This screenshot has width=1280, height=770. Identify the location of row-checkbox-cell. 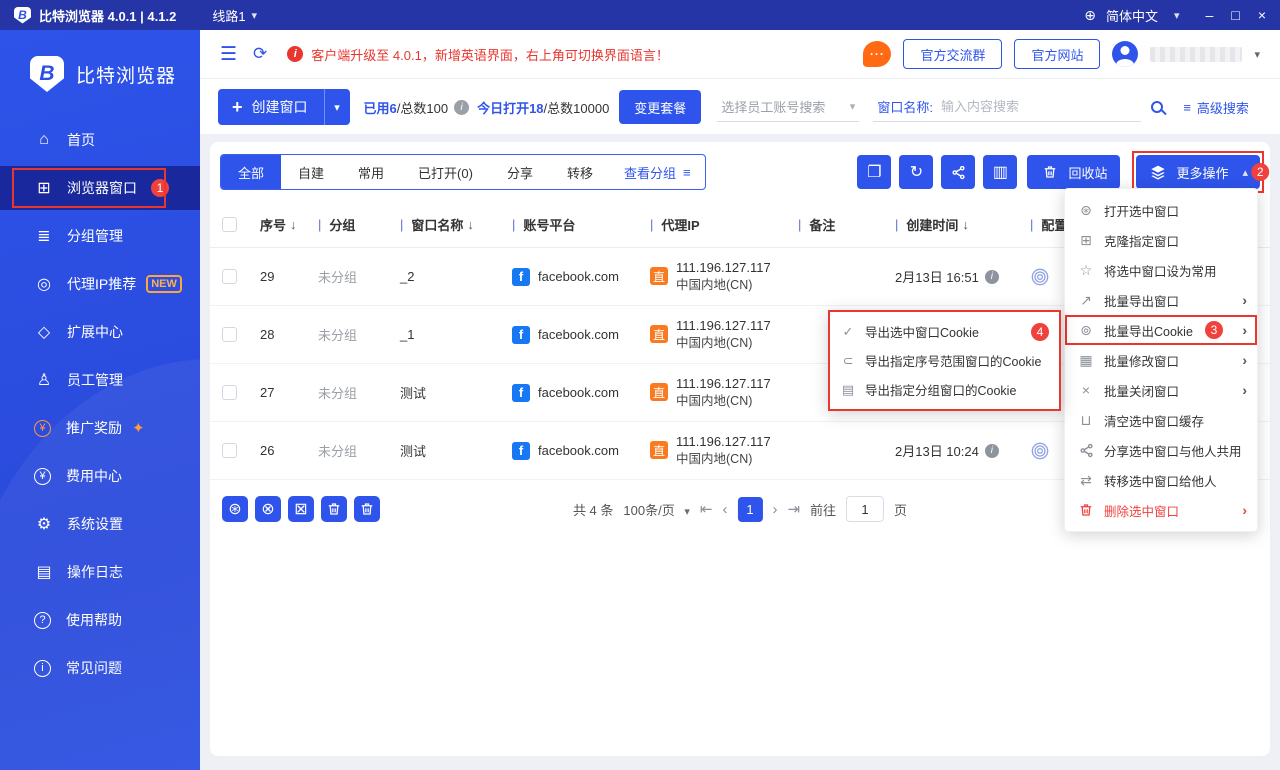
(241, 392).